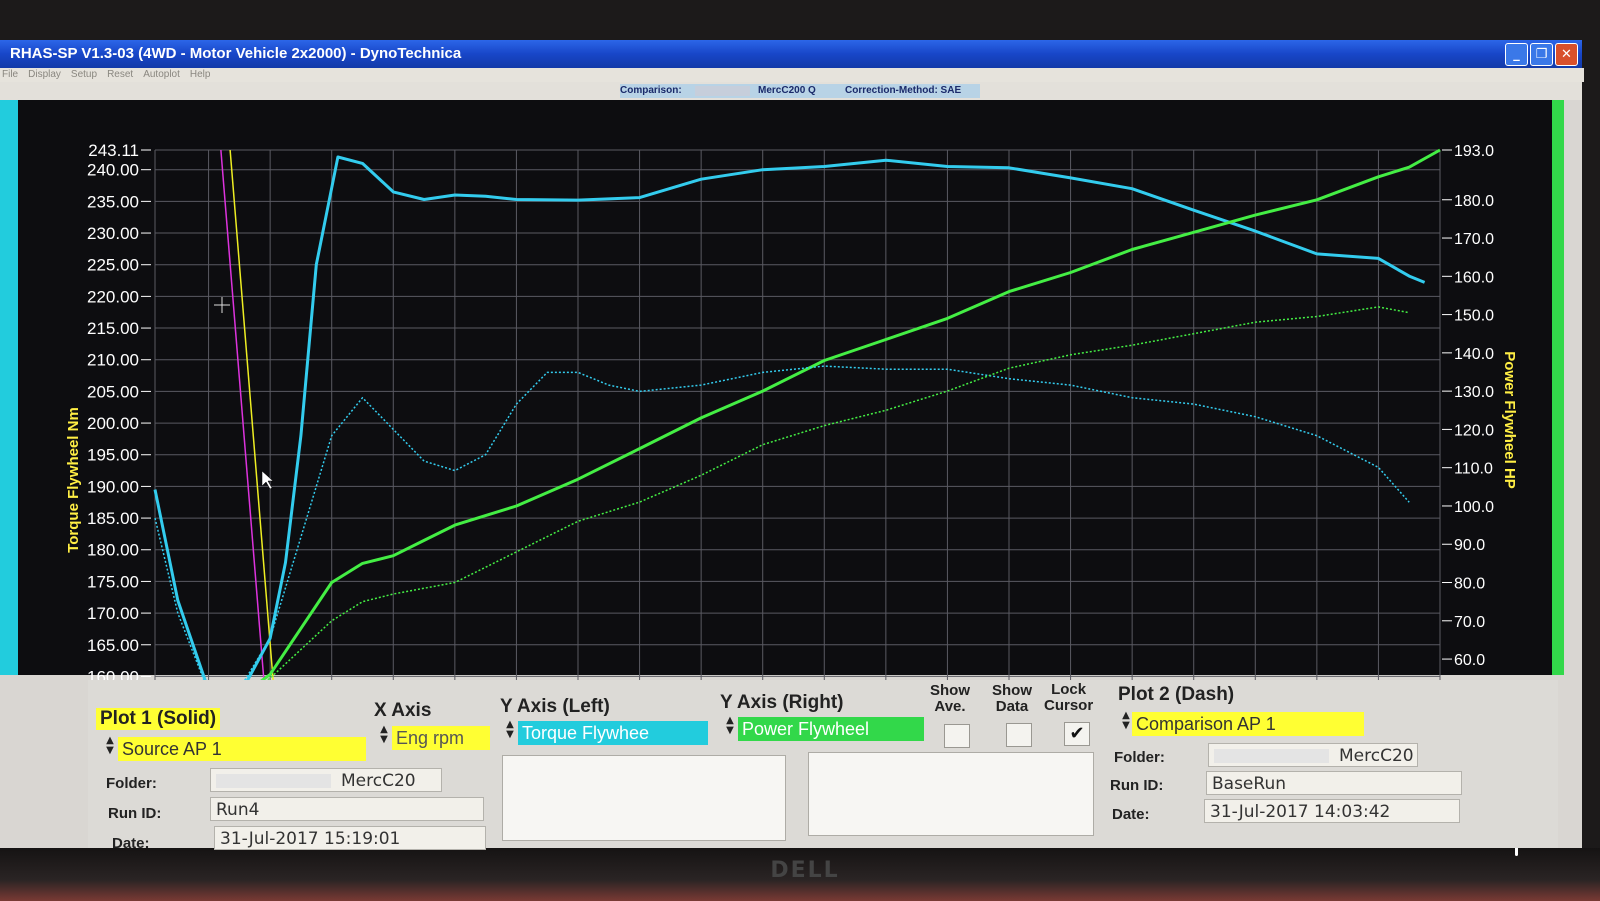 This screenshot has height=901, width=1600. What do you see at coordinates (135, 813) in the screenshot?
I see `plot1-runid-label: Run ID:` at bounding box center [135, 813].